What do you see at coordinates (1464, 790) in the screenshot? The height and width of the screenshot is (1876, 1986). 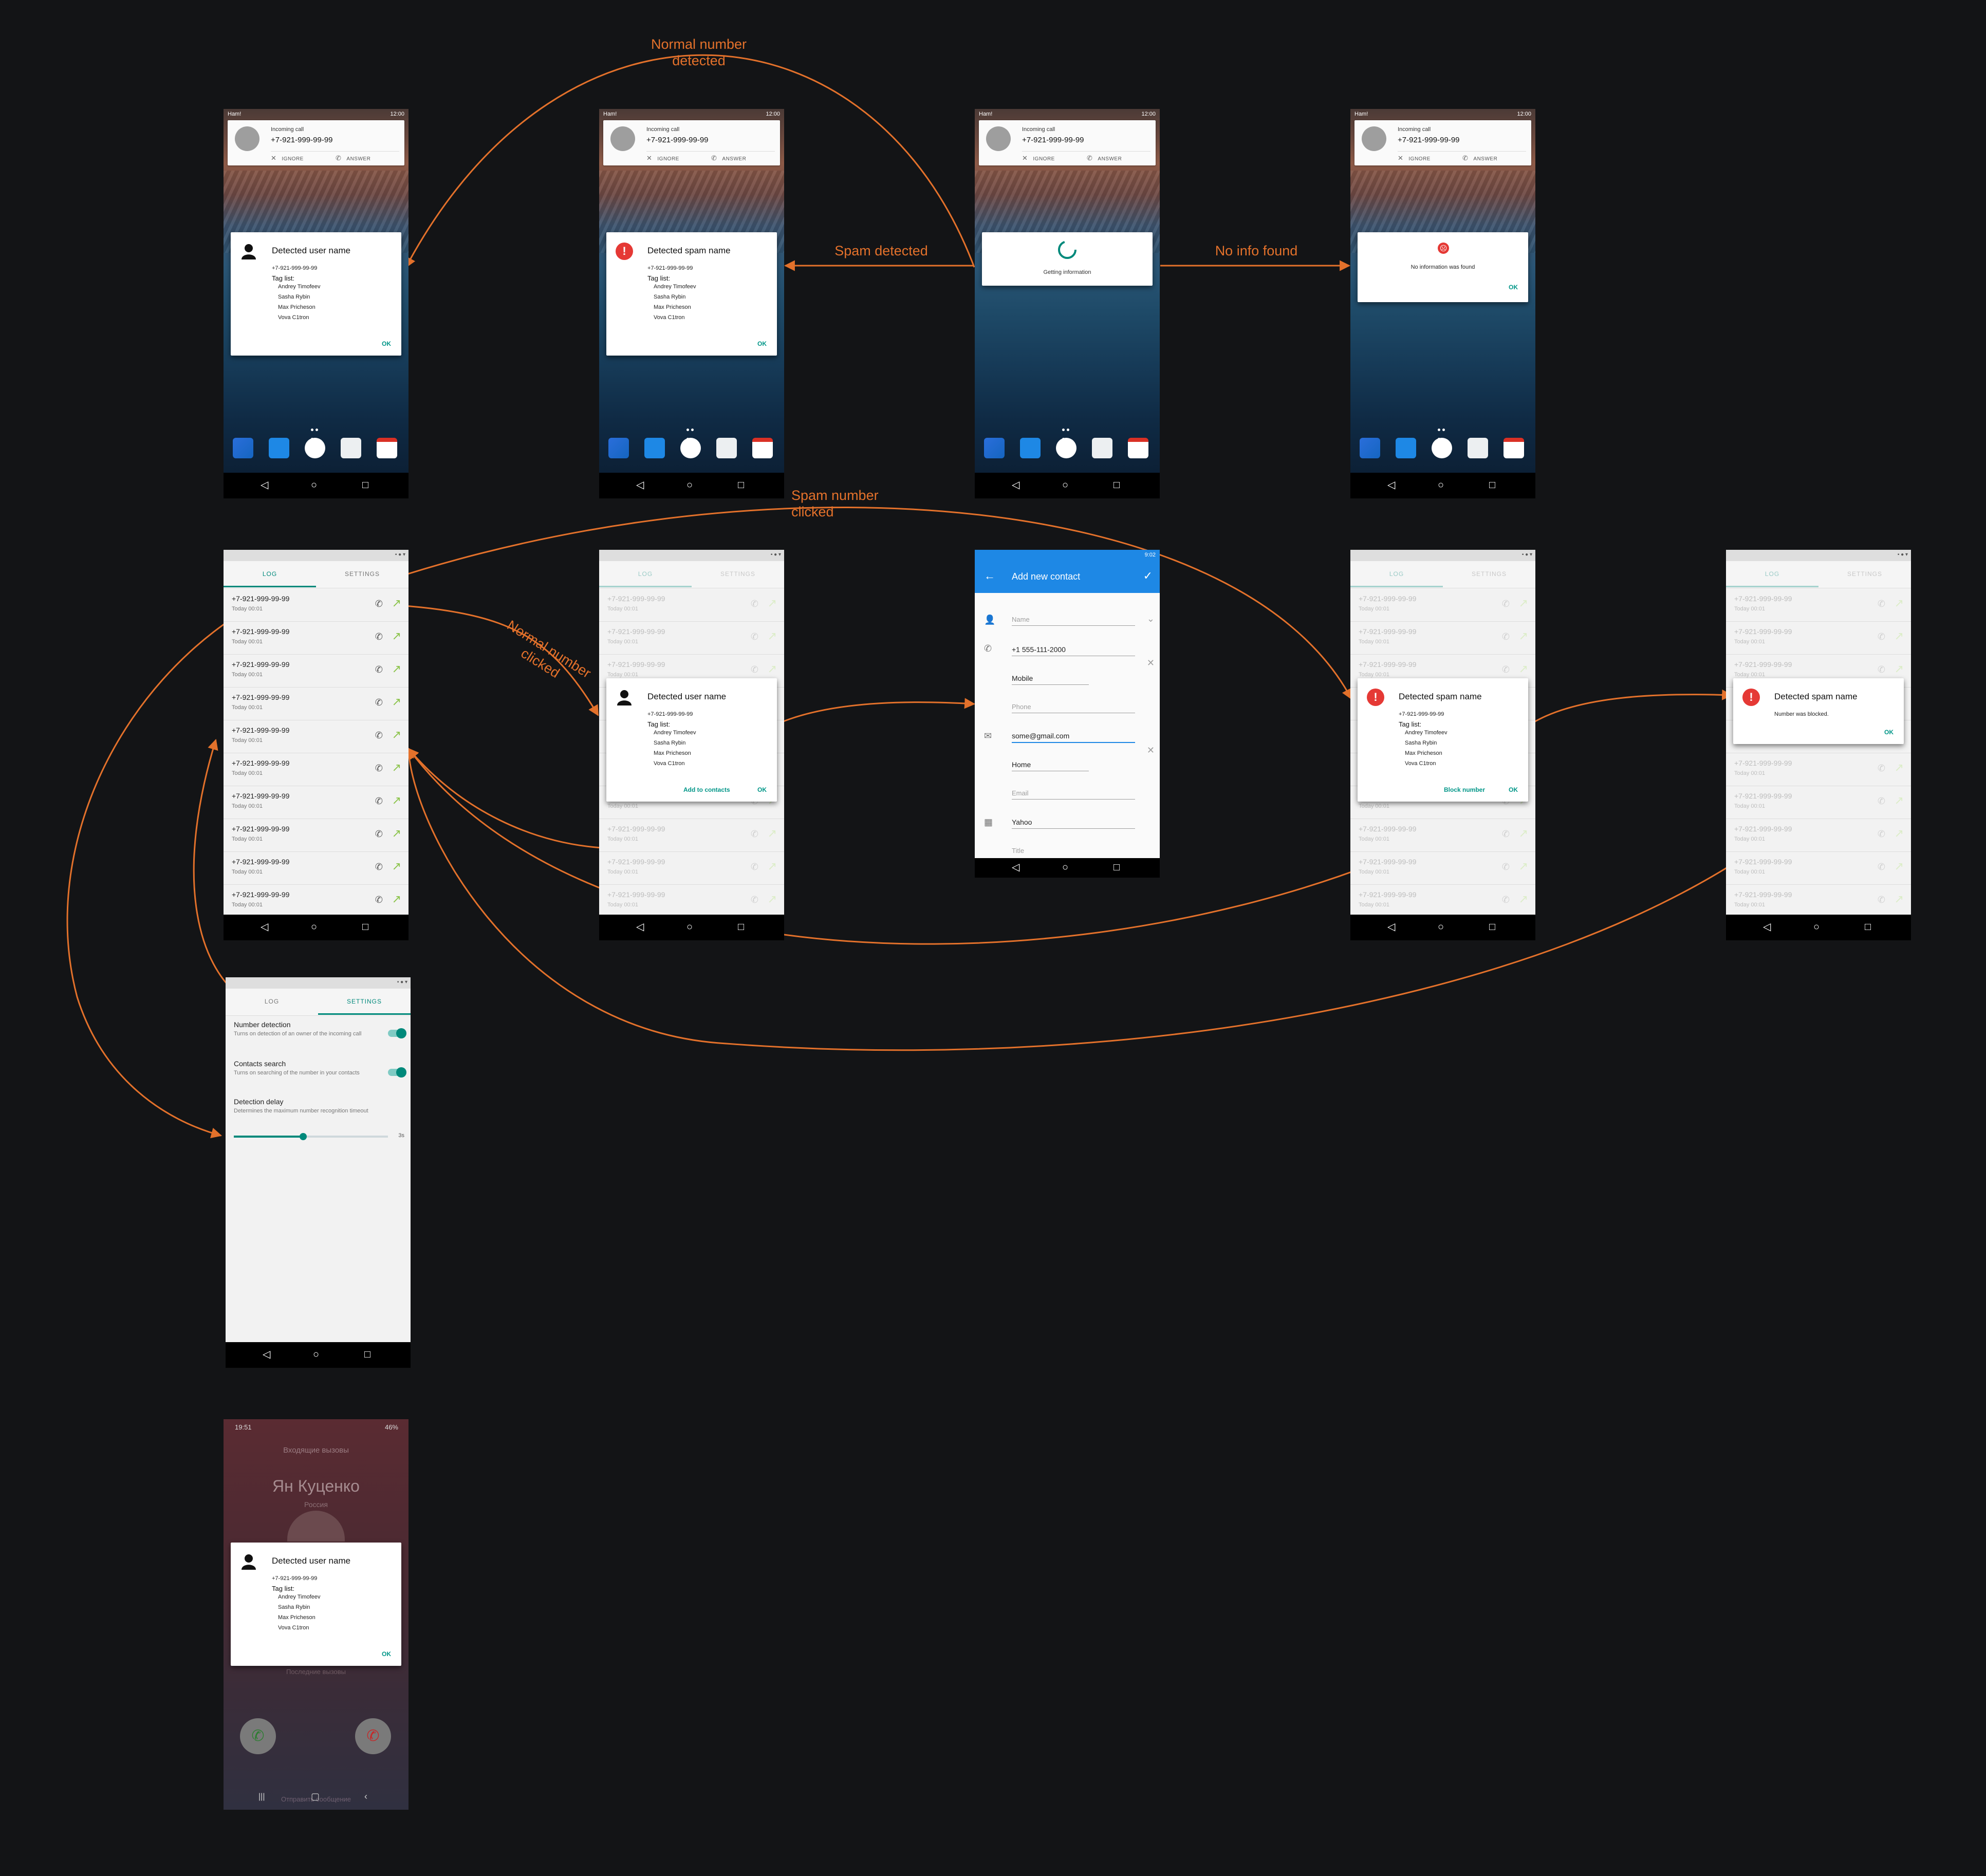 I see `block-number-button: Block number` at bounding box center [1464, 790].